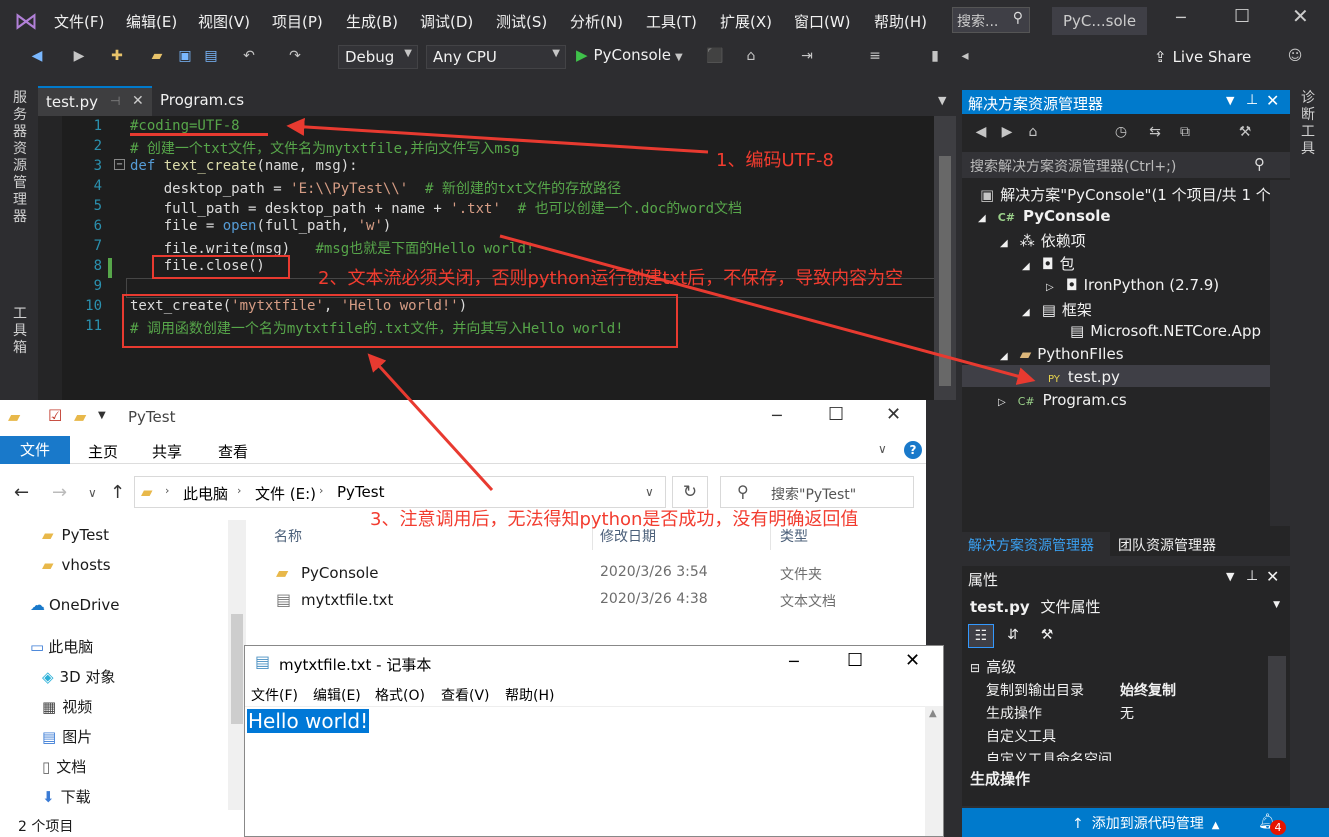 The width and height of the screenshot is (1329, 837). What do you see at coordinates (775, 160) in the screenshot?
I see `annotation-1: 1、编码UTF-8` at bounding box center [775, 160].